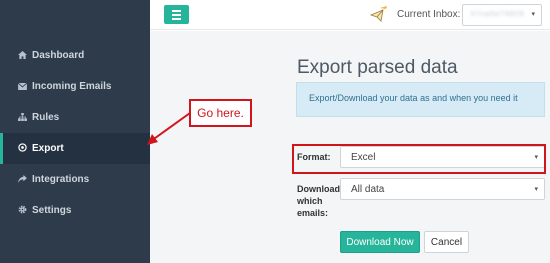  Describe the element at coordinates (61, 179) in the screenshot. I see `sidebar-item-label: Integrations` at that location.